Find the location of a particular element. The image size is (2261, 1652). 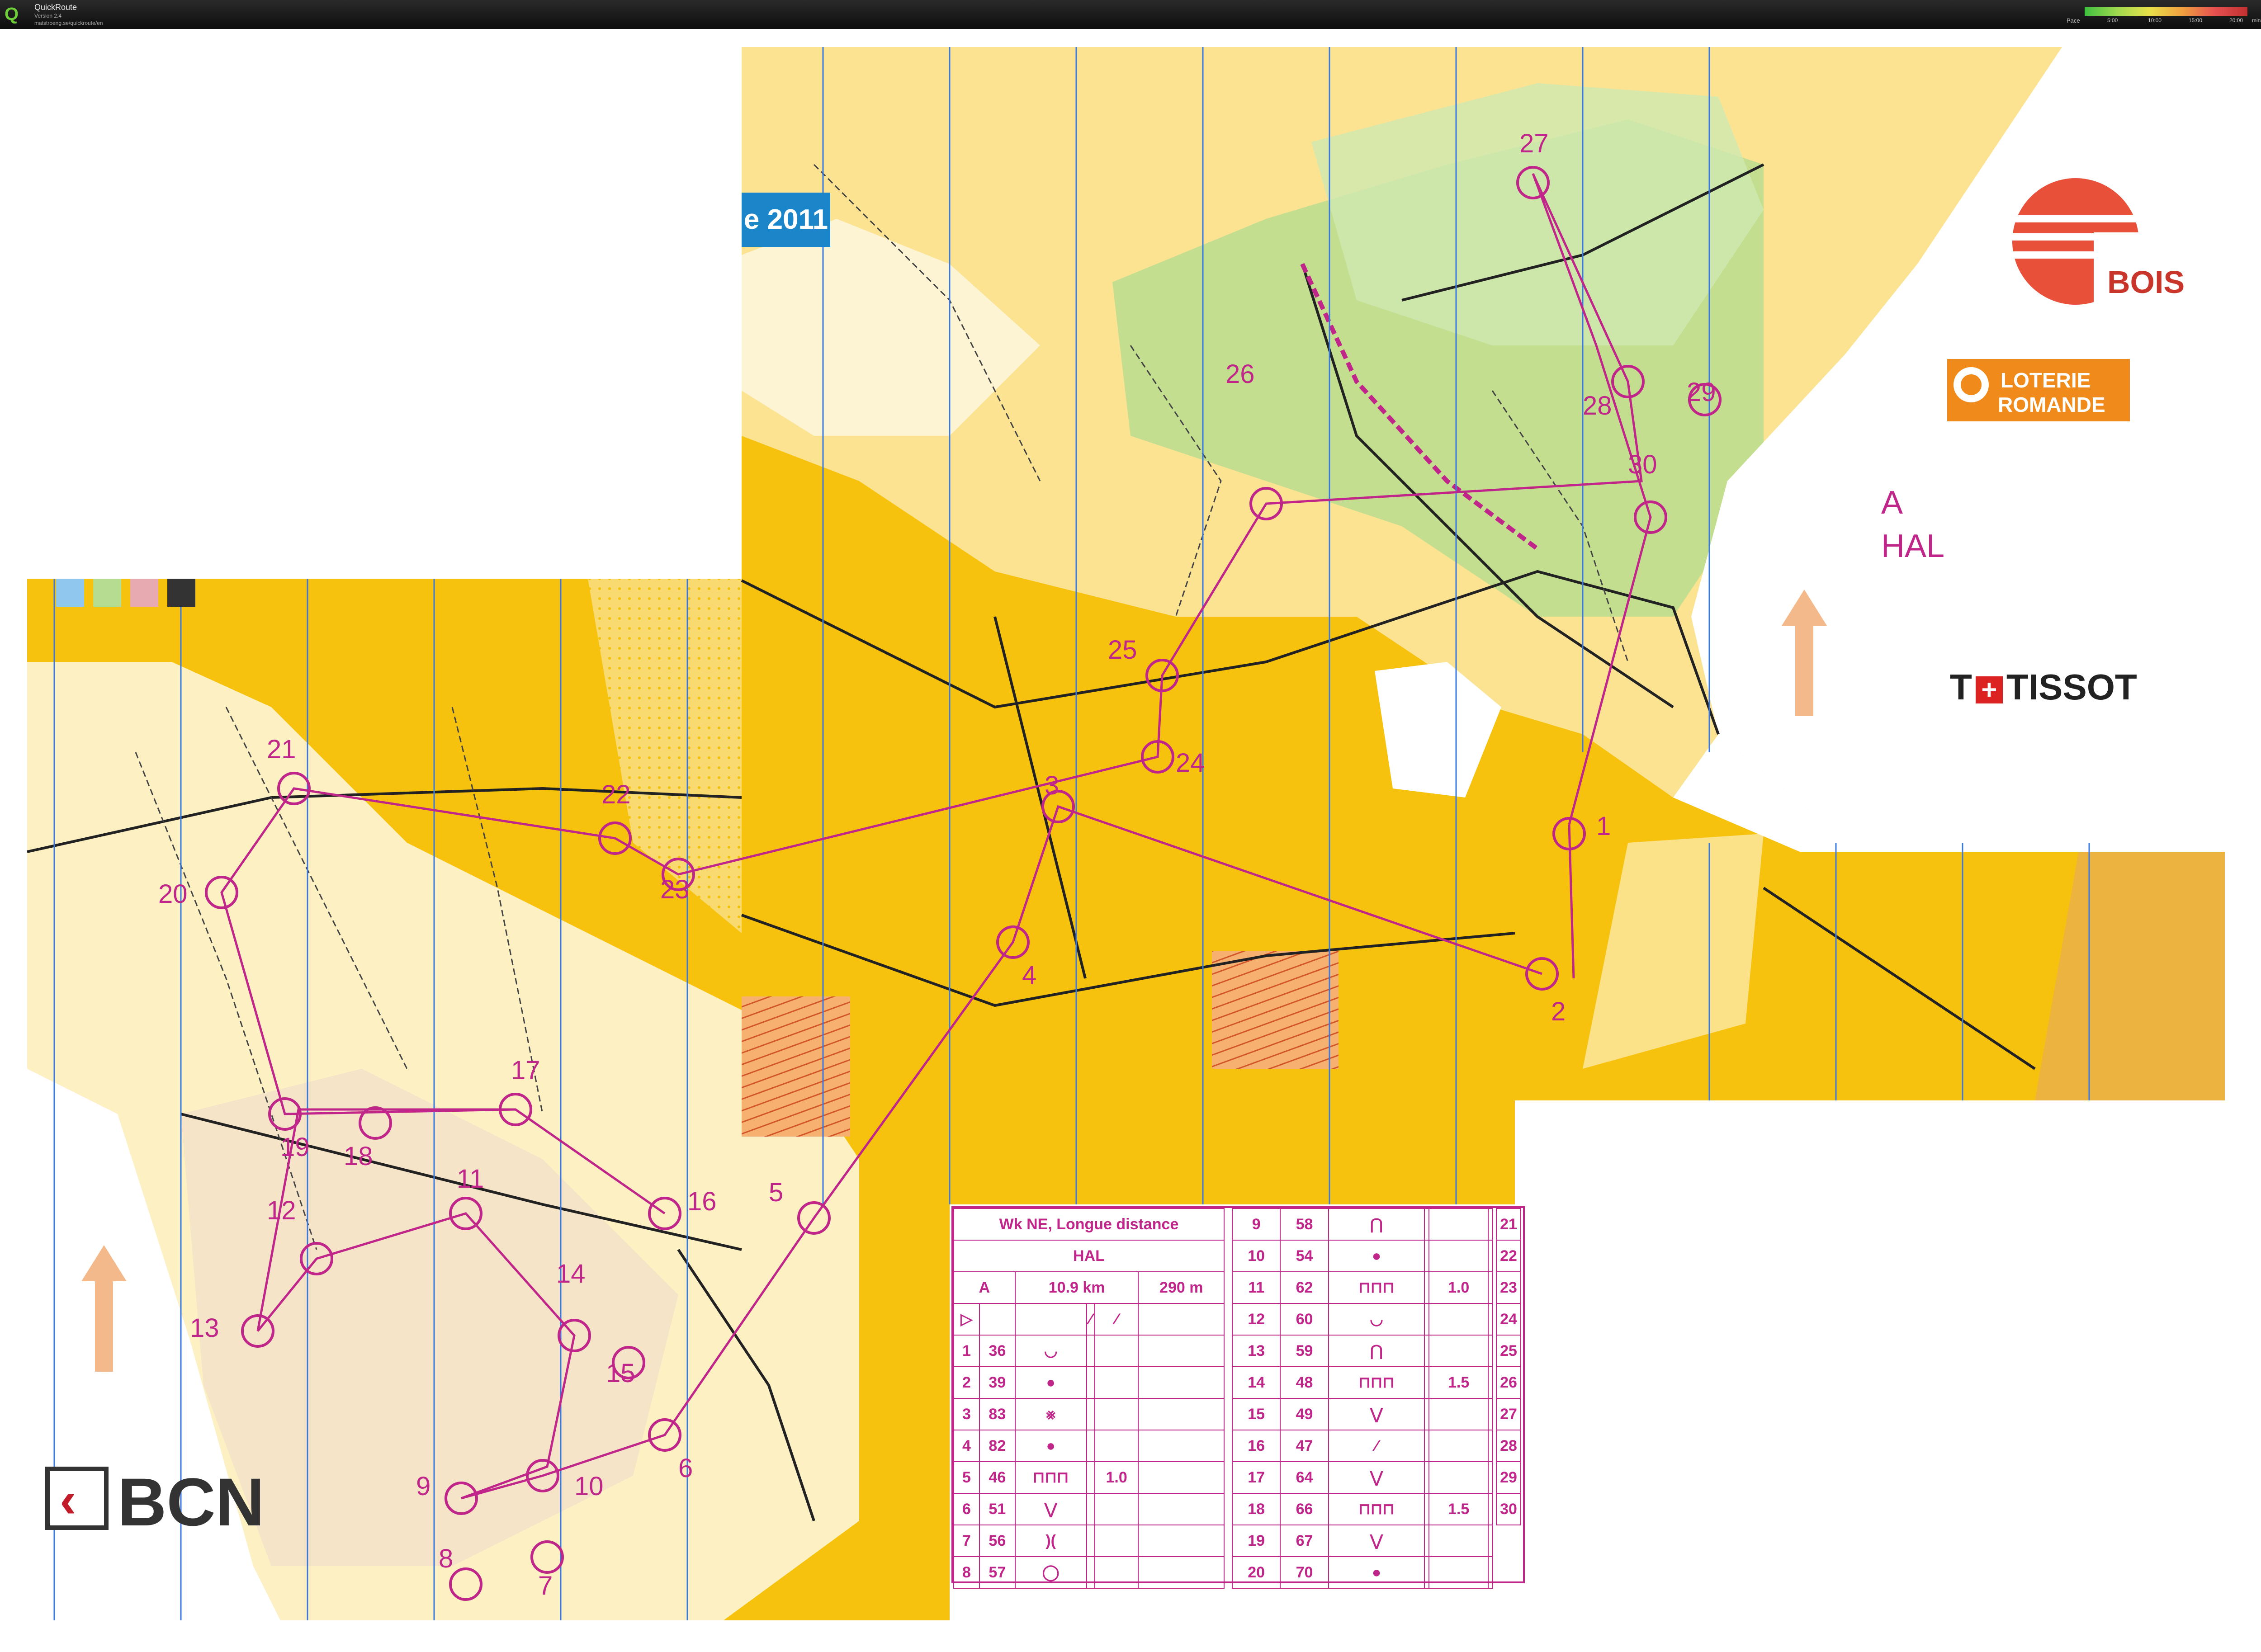

description-row: 6 51 ⋁ is located at coordinates (1089, 1509).